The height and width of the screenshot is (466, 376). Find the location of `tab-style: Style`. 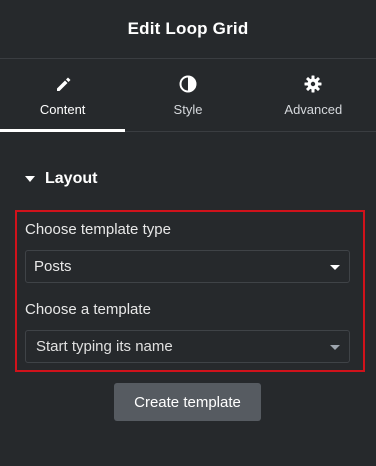

tab-style: Style is located at coordinates (187, 95).